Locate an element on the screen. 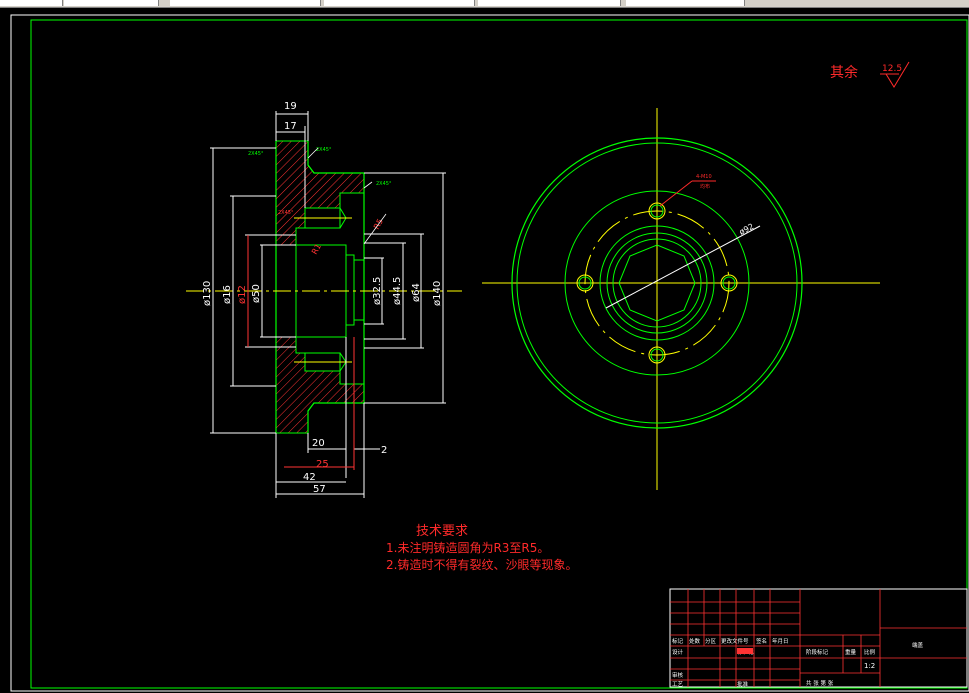 The height and width of the screenshot is (693, 969). dim-d92: ø92 is located at coordinates (747, 229).